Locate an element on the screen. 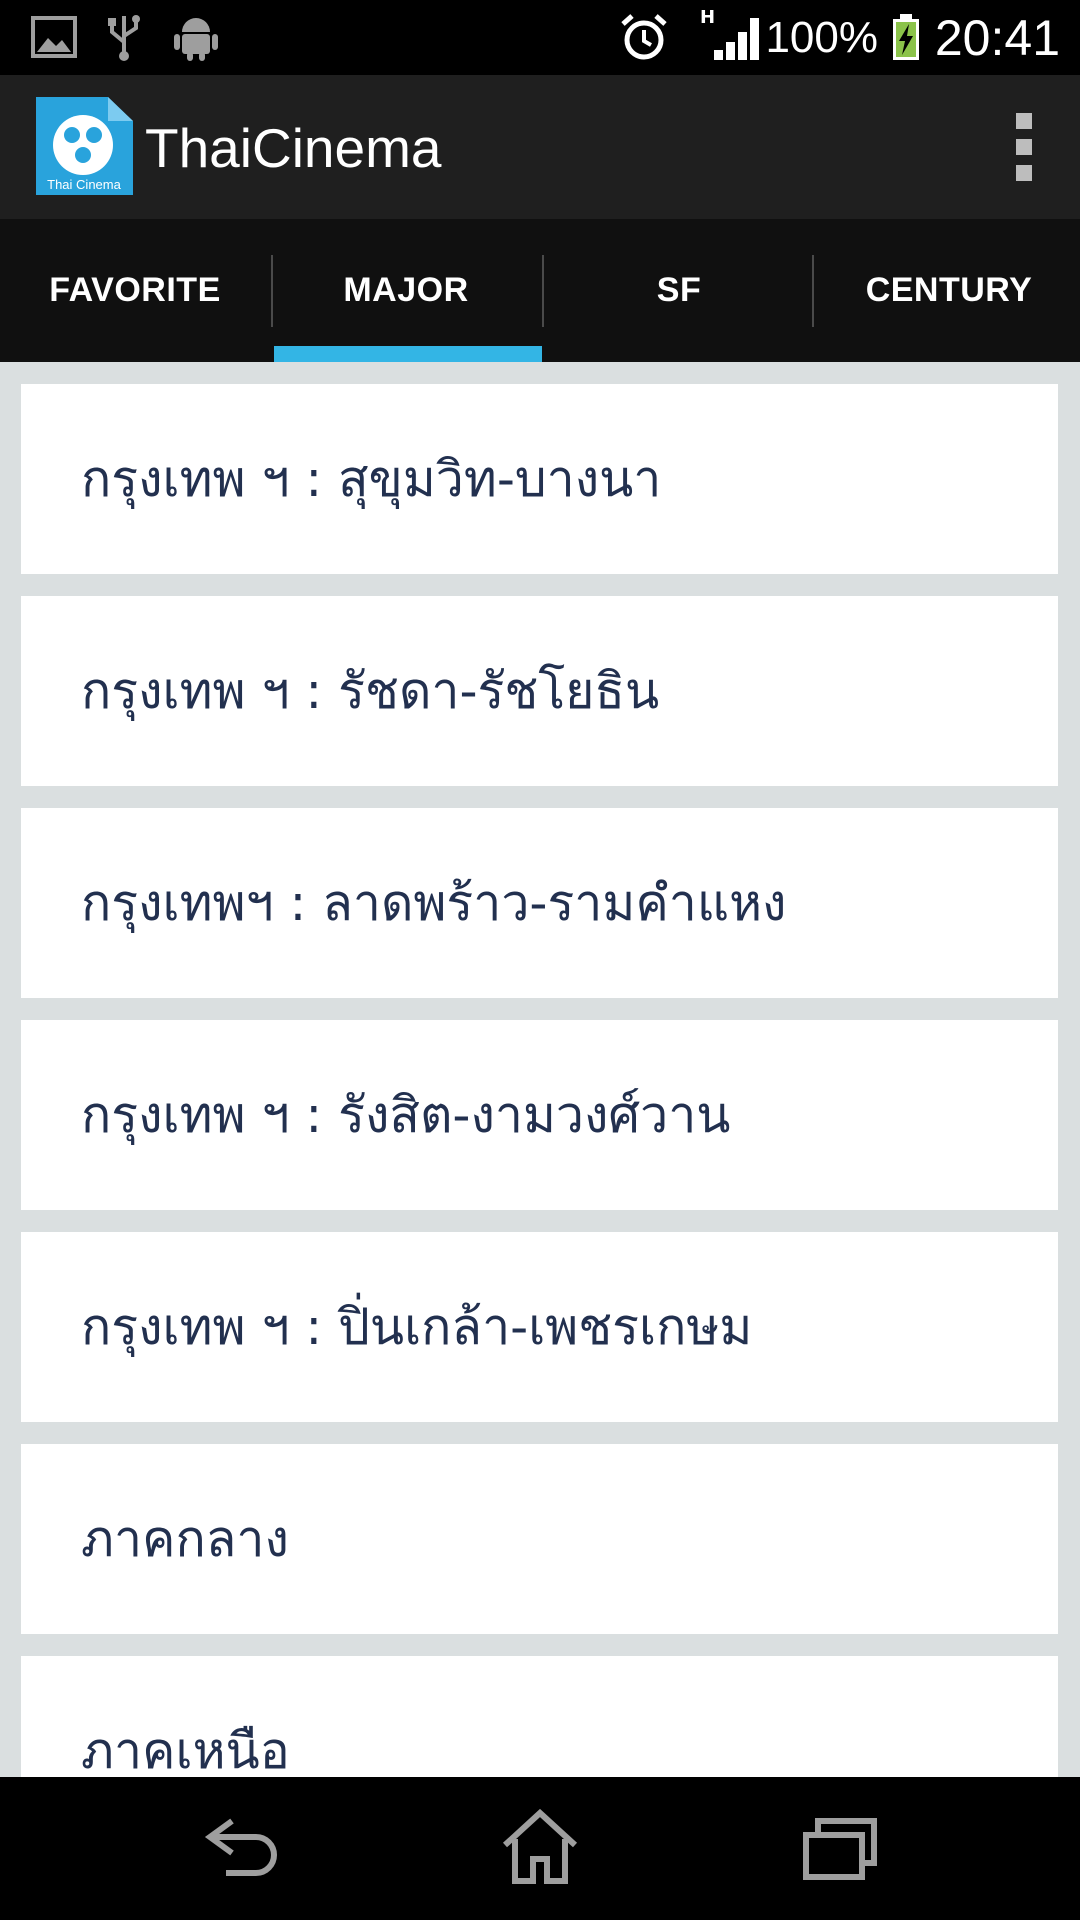 Image resolution: width=1080 pixels, height=1920 pixels. tab-major: MAJOR is located at coordinates (406, 290).